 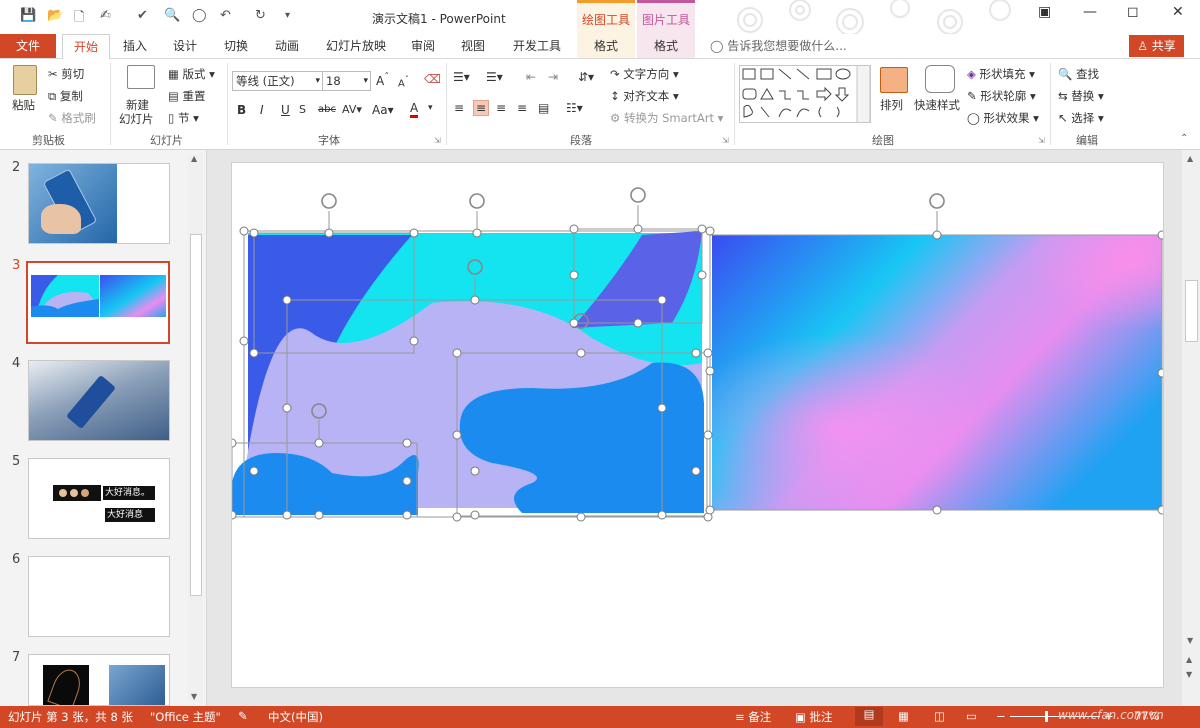 What do you see at coordinates (172, 15) in the screenshot?
I see `preview-icon: 🔍` at bounding box center [172, 15].